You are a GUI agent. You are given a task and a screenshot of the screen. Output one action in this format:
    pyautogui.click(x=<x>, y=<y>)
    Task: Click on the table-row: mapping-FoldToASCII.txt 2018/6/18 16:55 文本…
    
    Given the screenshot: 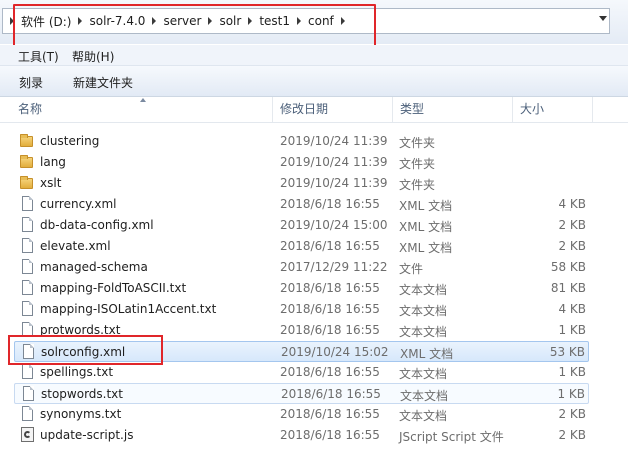 What is the action you would take?
    pyautogui.click(x=301, y=288)
    